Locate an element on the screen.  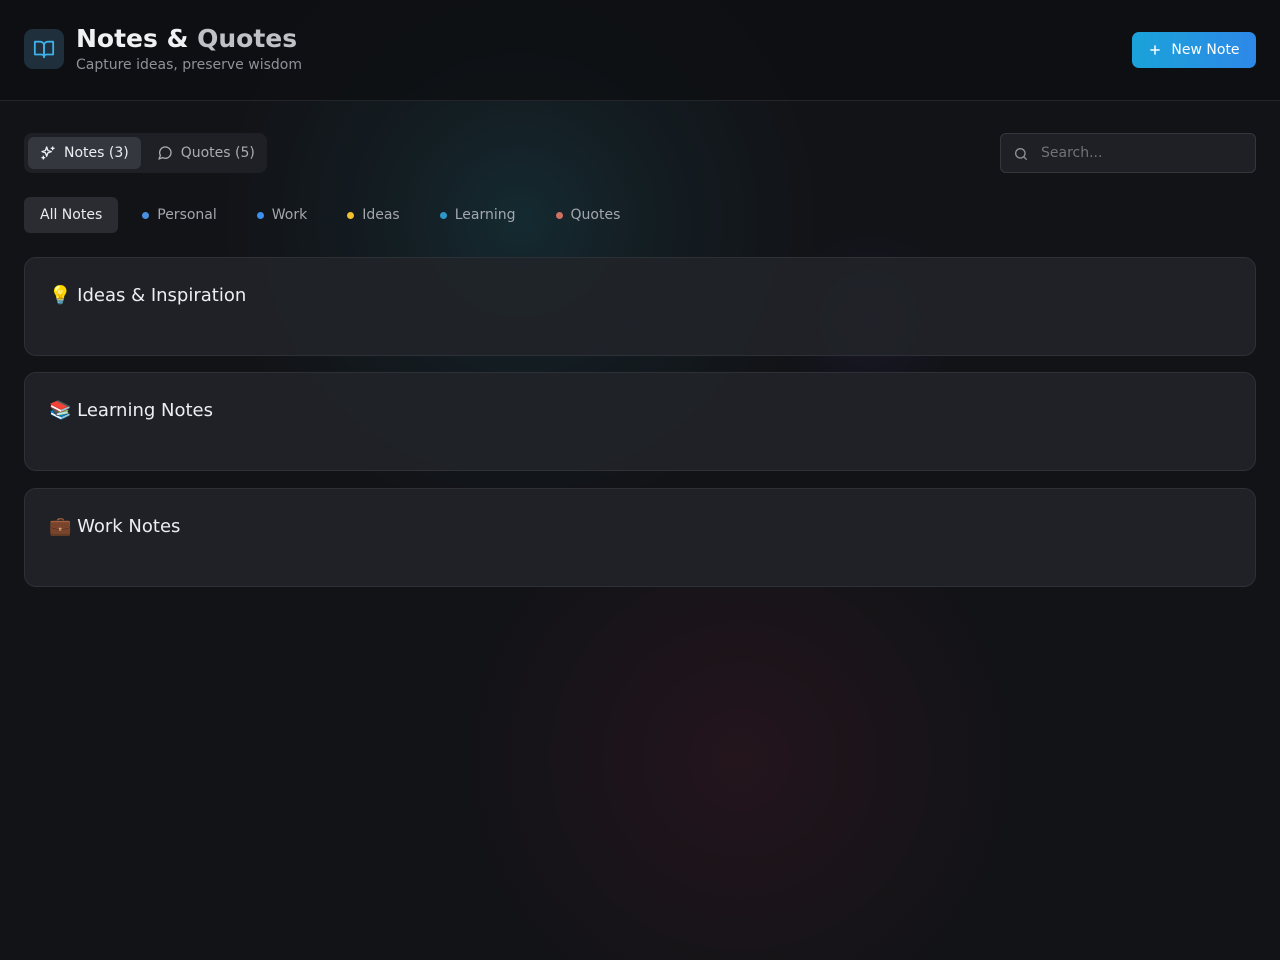
filter-quotes: Quotes is located at coordinates (588, 215).